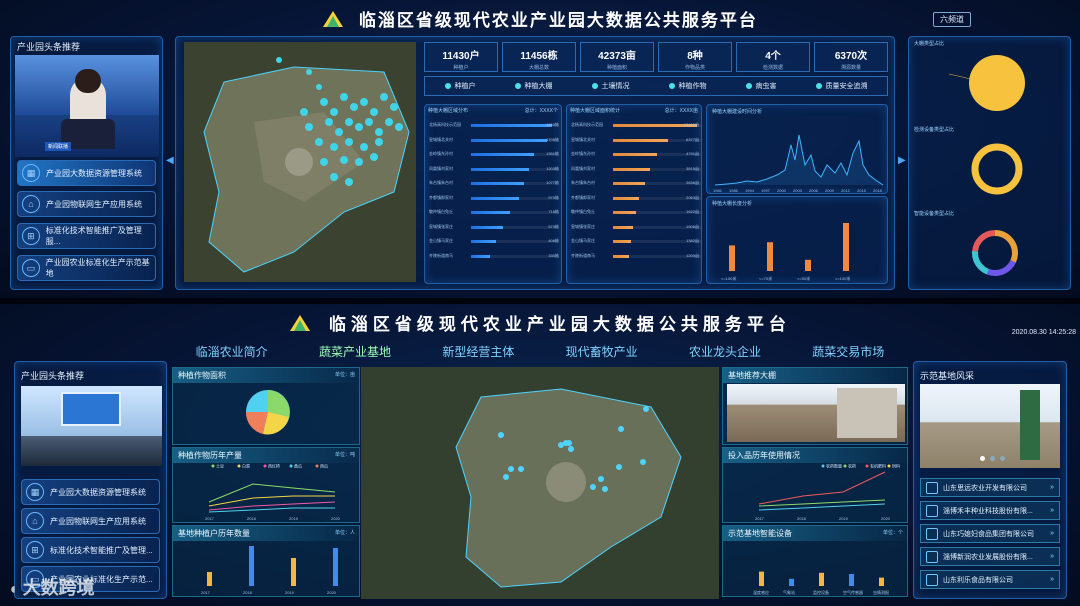  I want to click on bar-value: 1863栋, so click(552, 124).